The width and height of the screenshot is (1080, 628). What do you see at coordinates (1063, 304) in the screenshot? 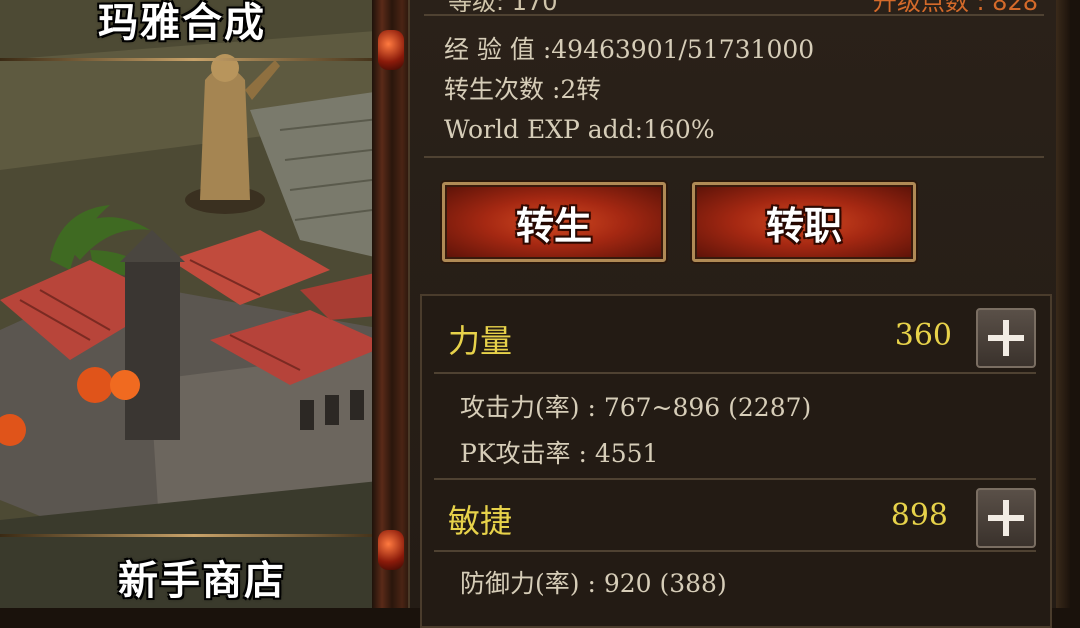
I see `panel-edge` at bounding box center [1063, 304].